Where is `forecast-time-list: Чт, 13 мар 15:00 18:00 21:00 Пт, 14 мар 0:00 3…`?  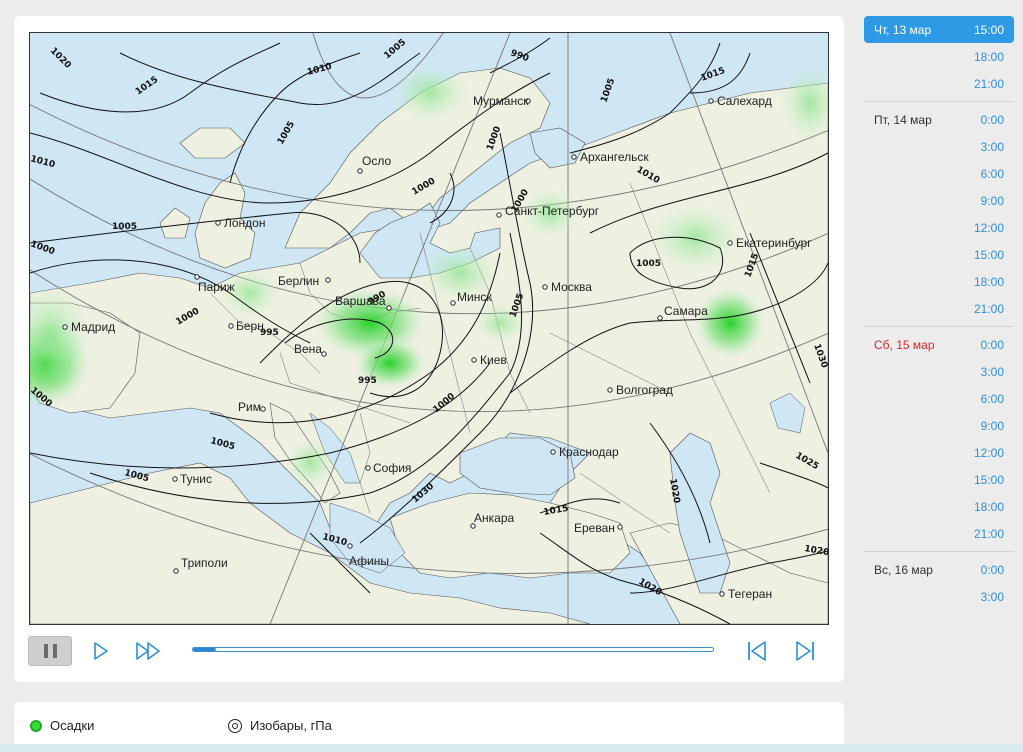 forecast-time-list: Чт, 13 мар 15:00 18:00 21:00 Пт, 14 мар 0:00 3… is located at coordinates (939, 317).